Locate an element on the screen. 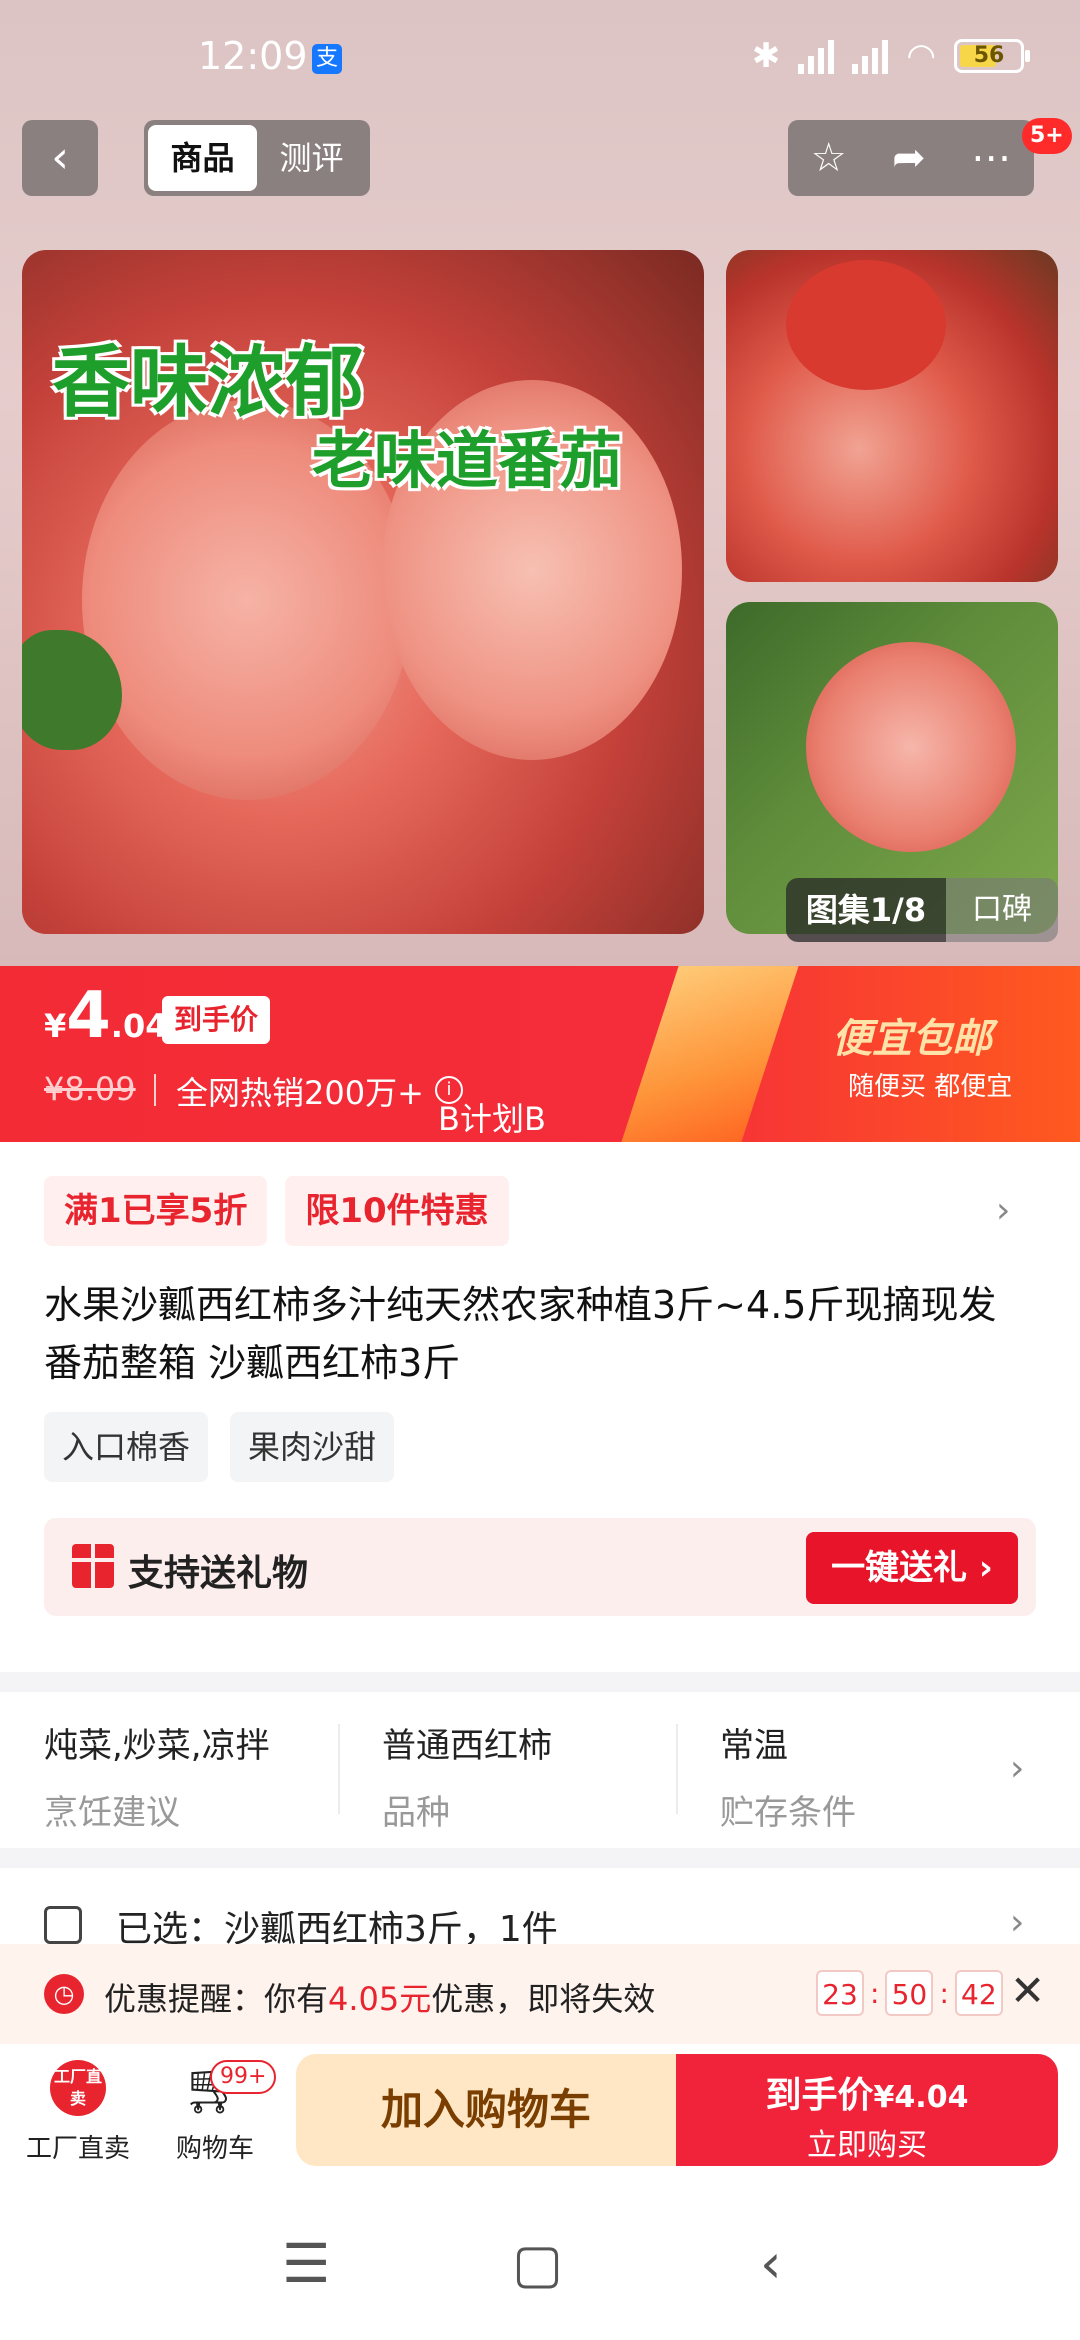 Image resolution: width=1080 pixels, height=2340 pixels. cart-label: 购物车 is located at coordinates (214, 2149).